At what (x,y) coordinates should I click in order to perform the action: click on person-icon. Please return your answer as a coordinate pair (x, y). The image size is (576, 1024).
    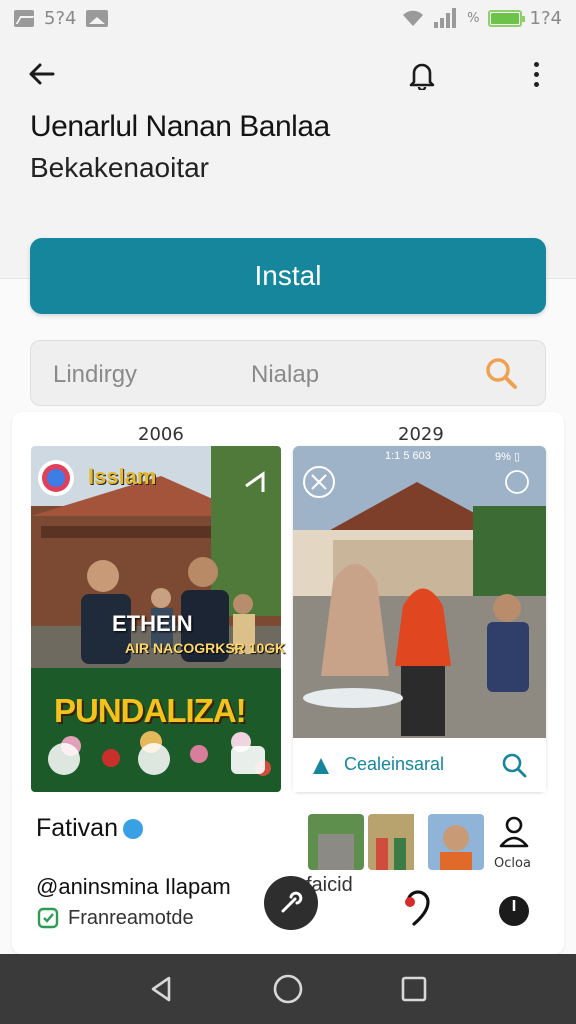
    Looking at the image, I should click on (514, 832).